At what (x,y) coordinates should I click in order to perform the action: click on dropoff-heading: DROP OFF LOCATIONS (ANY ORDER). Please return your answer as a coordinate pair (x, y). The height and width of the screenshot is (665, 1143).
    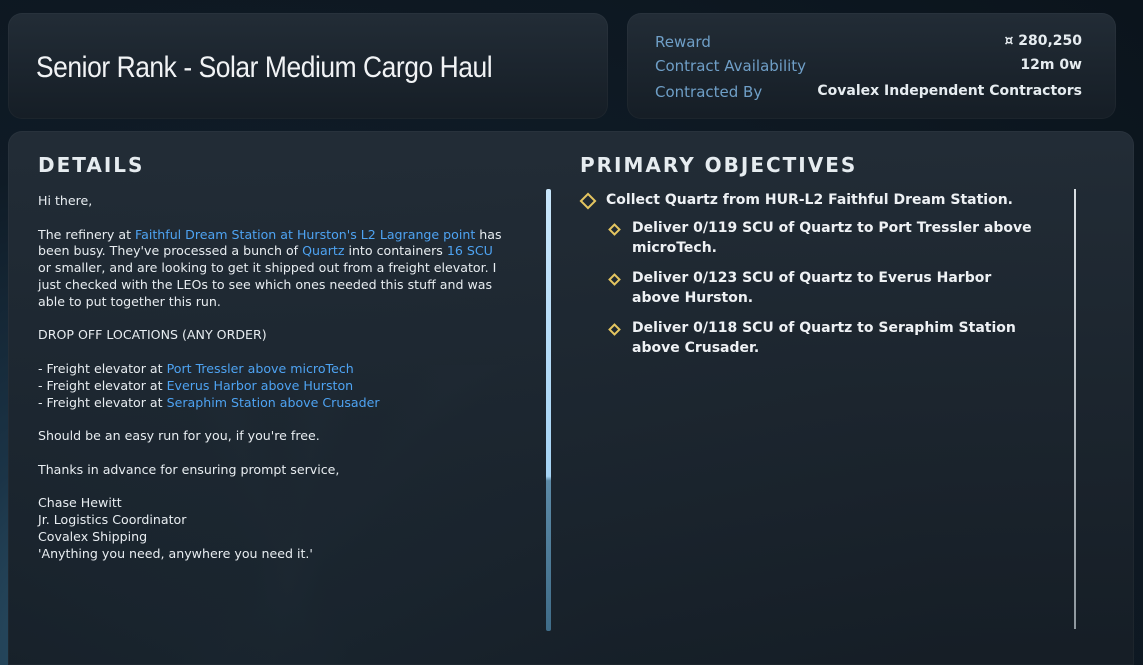
    Looking at the image, I should click on (152, 335).